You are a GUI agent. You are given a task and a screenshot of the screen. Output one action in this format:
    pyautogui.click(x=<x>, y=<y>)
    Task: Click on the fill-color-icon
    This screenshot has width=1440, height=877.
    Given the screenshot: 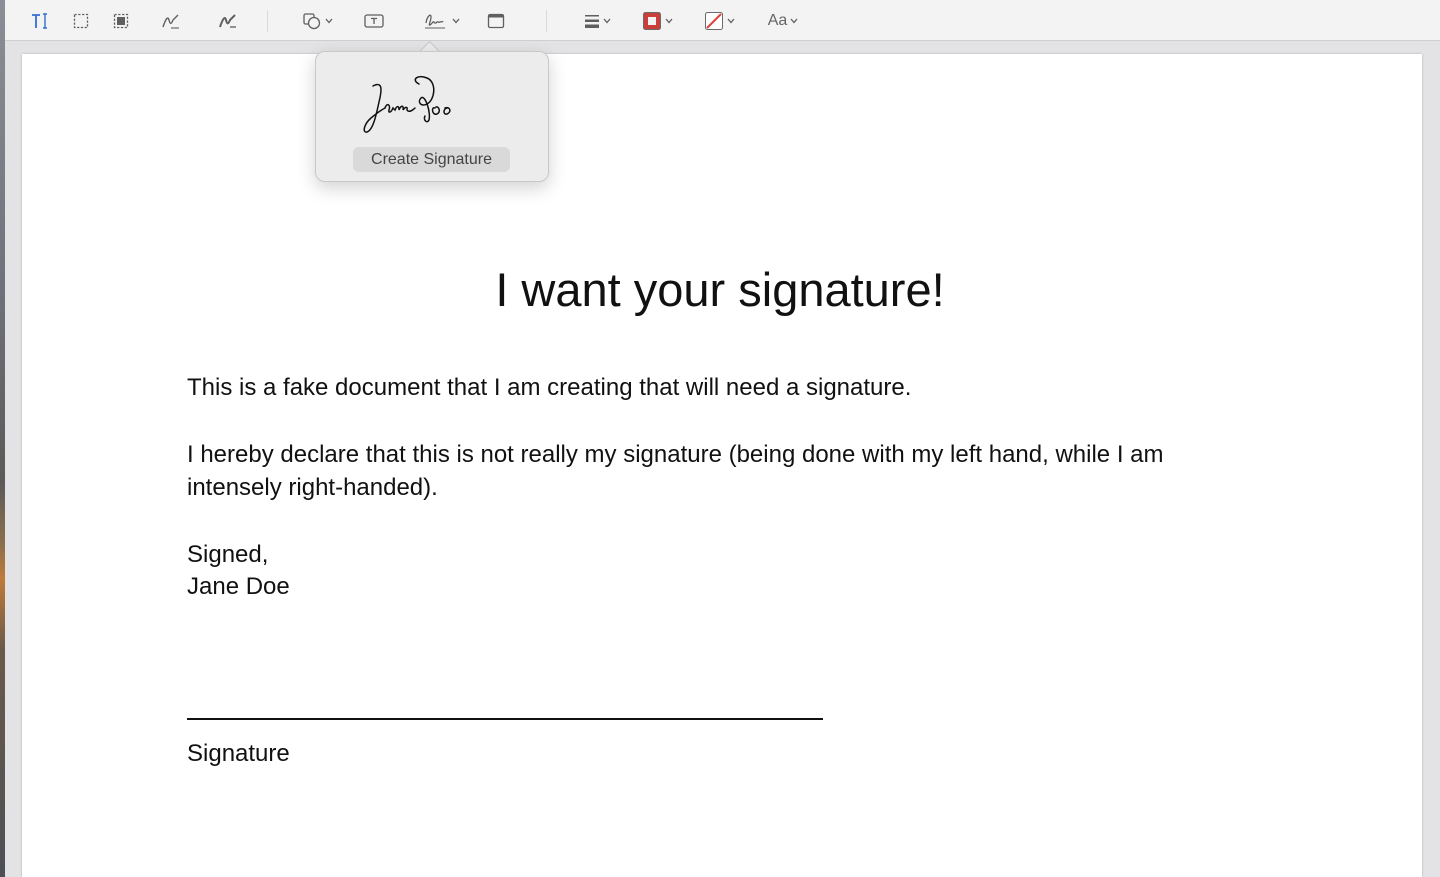 What is the action you would take?
    pyautogui.click(x=713, y=21)
    